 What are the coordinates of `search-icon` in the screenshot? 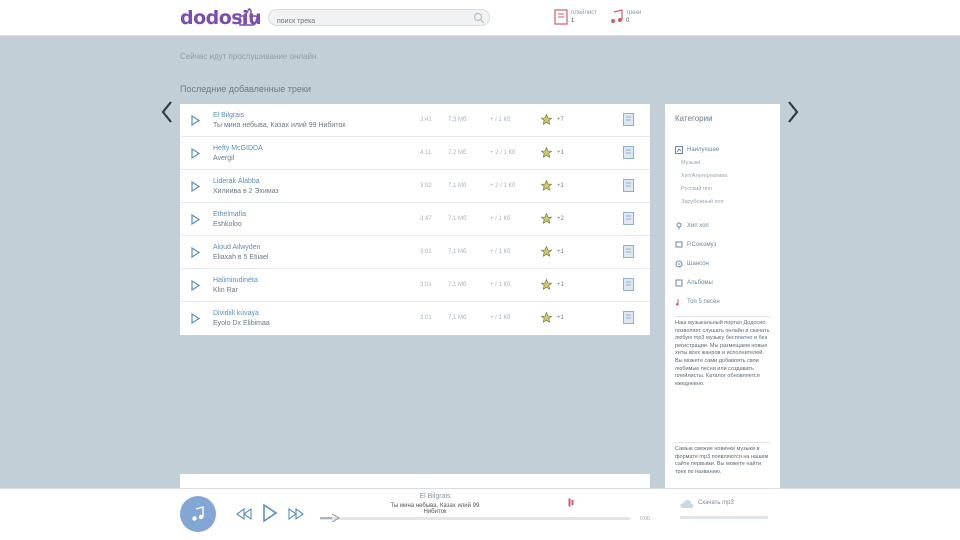 It's located at (479, 18).